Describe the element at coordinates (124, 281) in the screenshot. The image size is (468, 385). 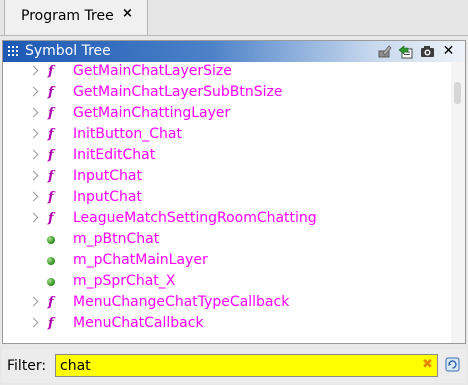
I see `tree-row-label: m_pSprChat_X` at that location.